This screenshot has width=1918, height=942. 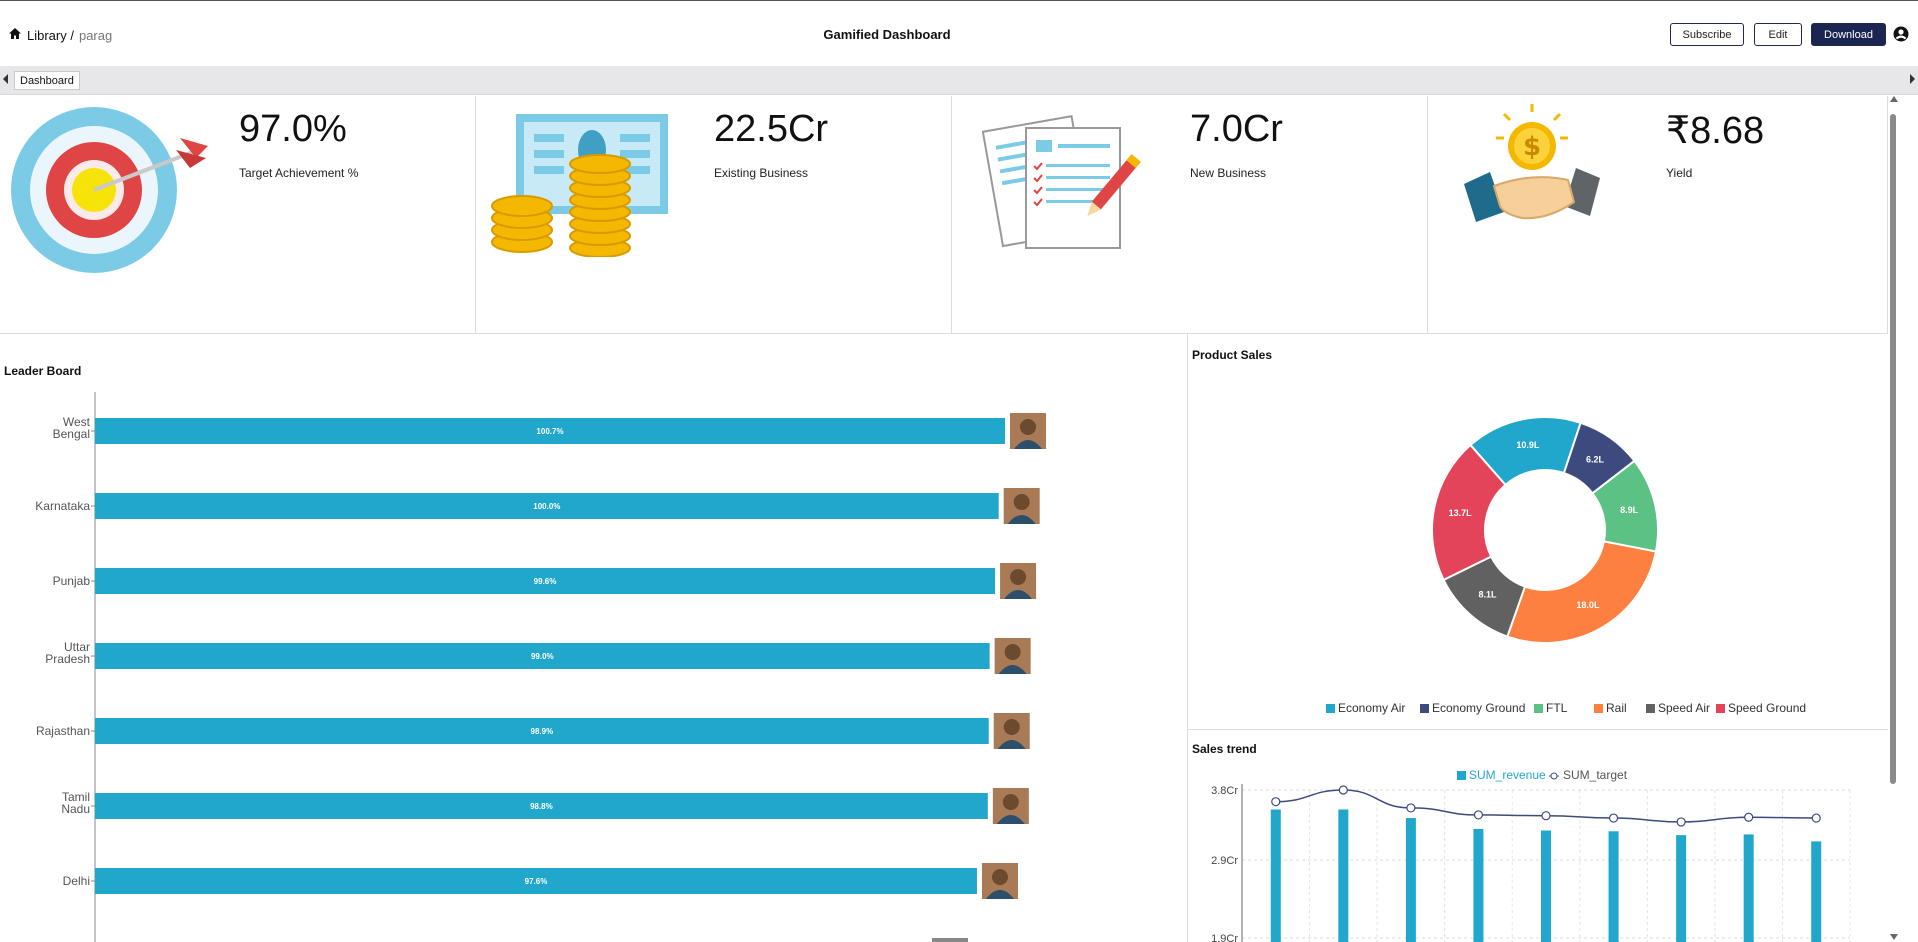 What do you see at coordinates (1595, 459) in the screenshot?
I see `pie-data-label: 6.2L` at bounding box center [1595, 459].